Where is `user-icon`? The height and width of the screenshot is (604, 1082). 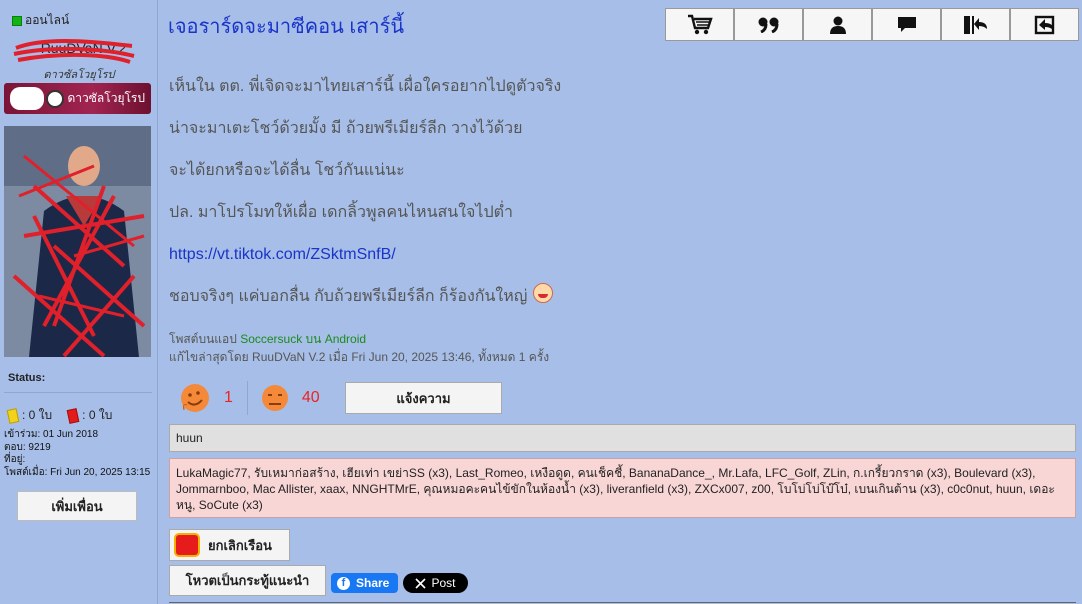
user-icon is located at coordinates (837, 25).